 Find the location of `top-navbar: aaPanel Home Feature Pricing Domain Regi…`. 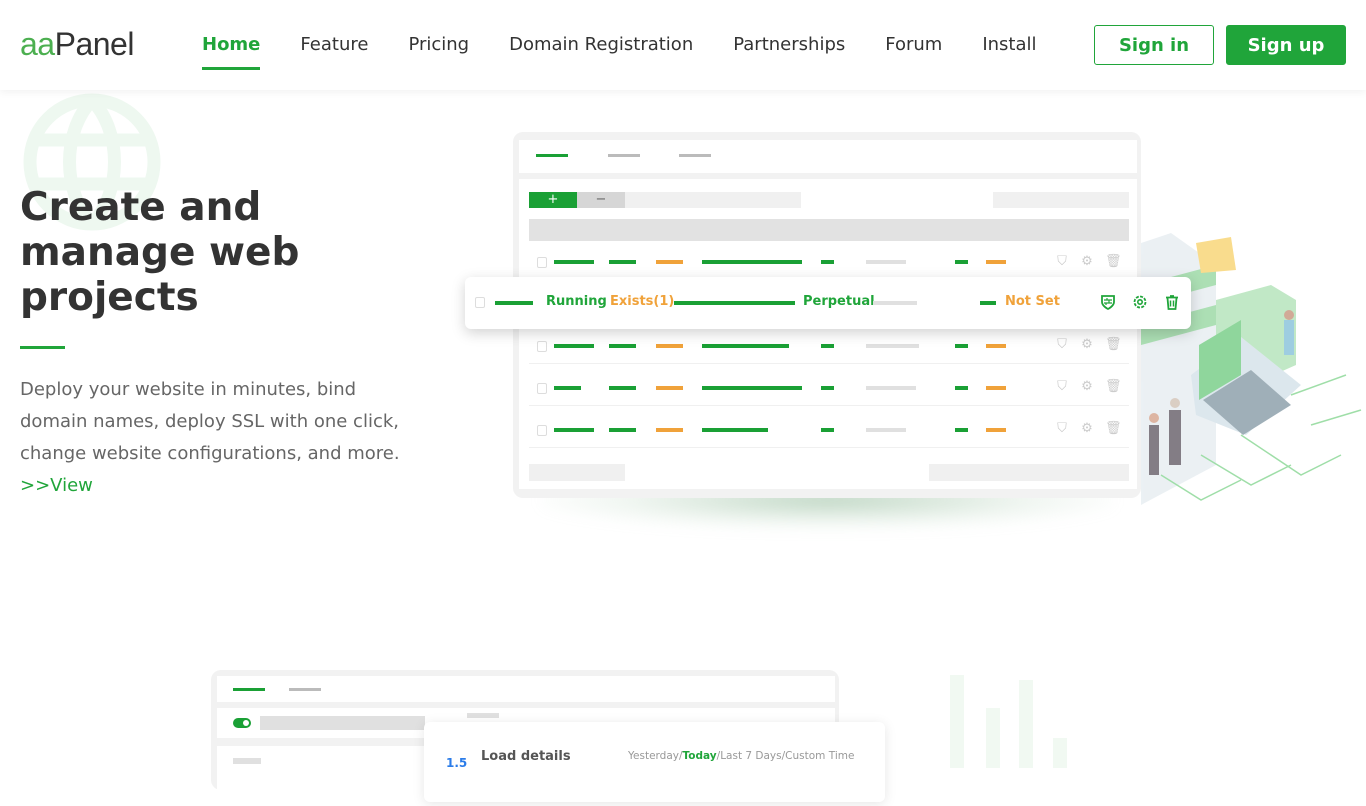

top-navbar: aaPanel Home Feature Pricing Domain Regi… is located at coordinates (683, 45).